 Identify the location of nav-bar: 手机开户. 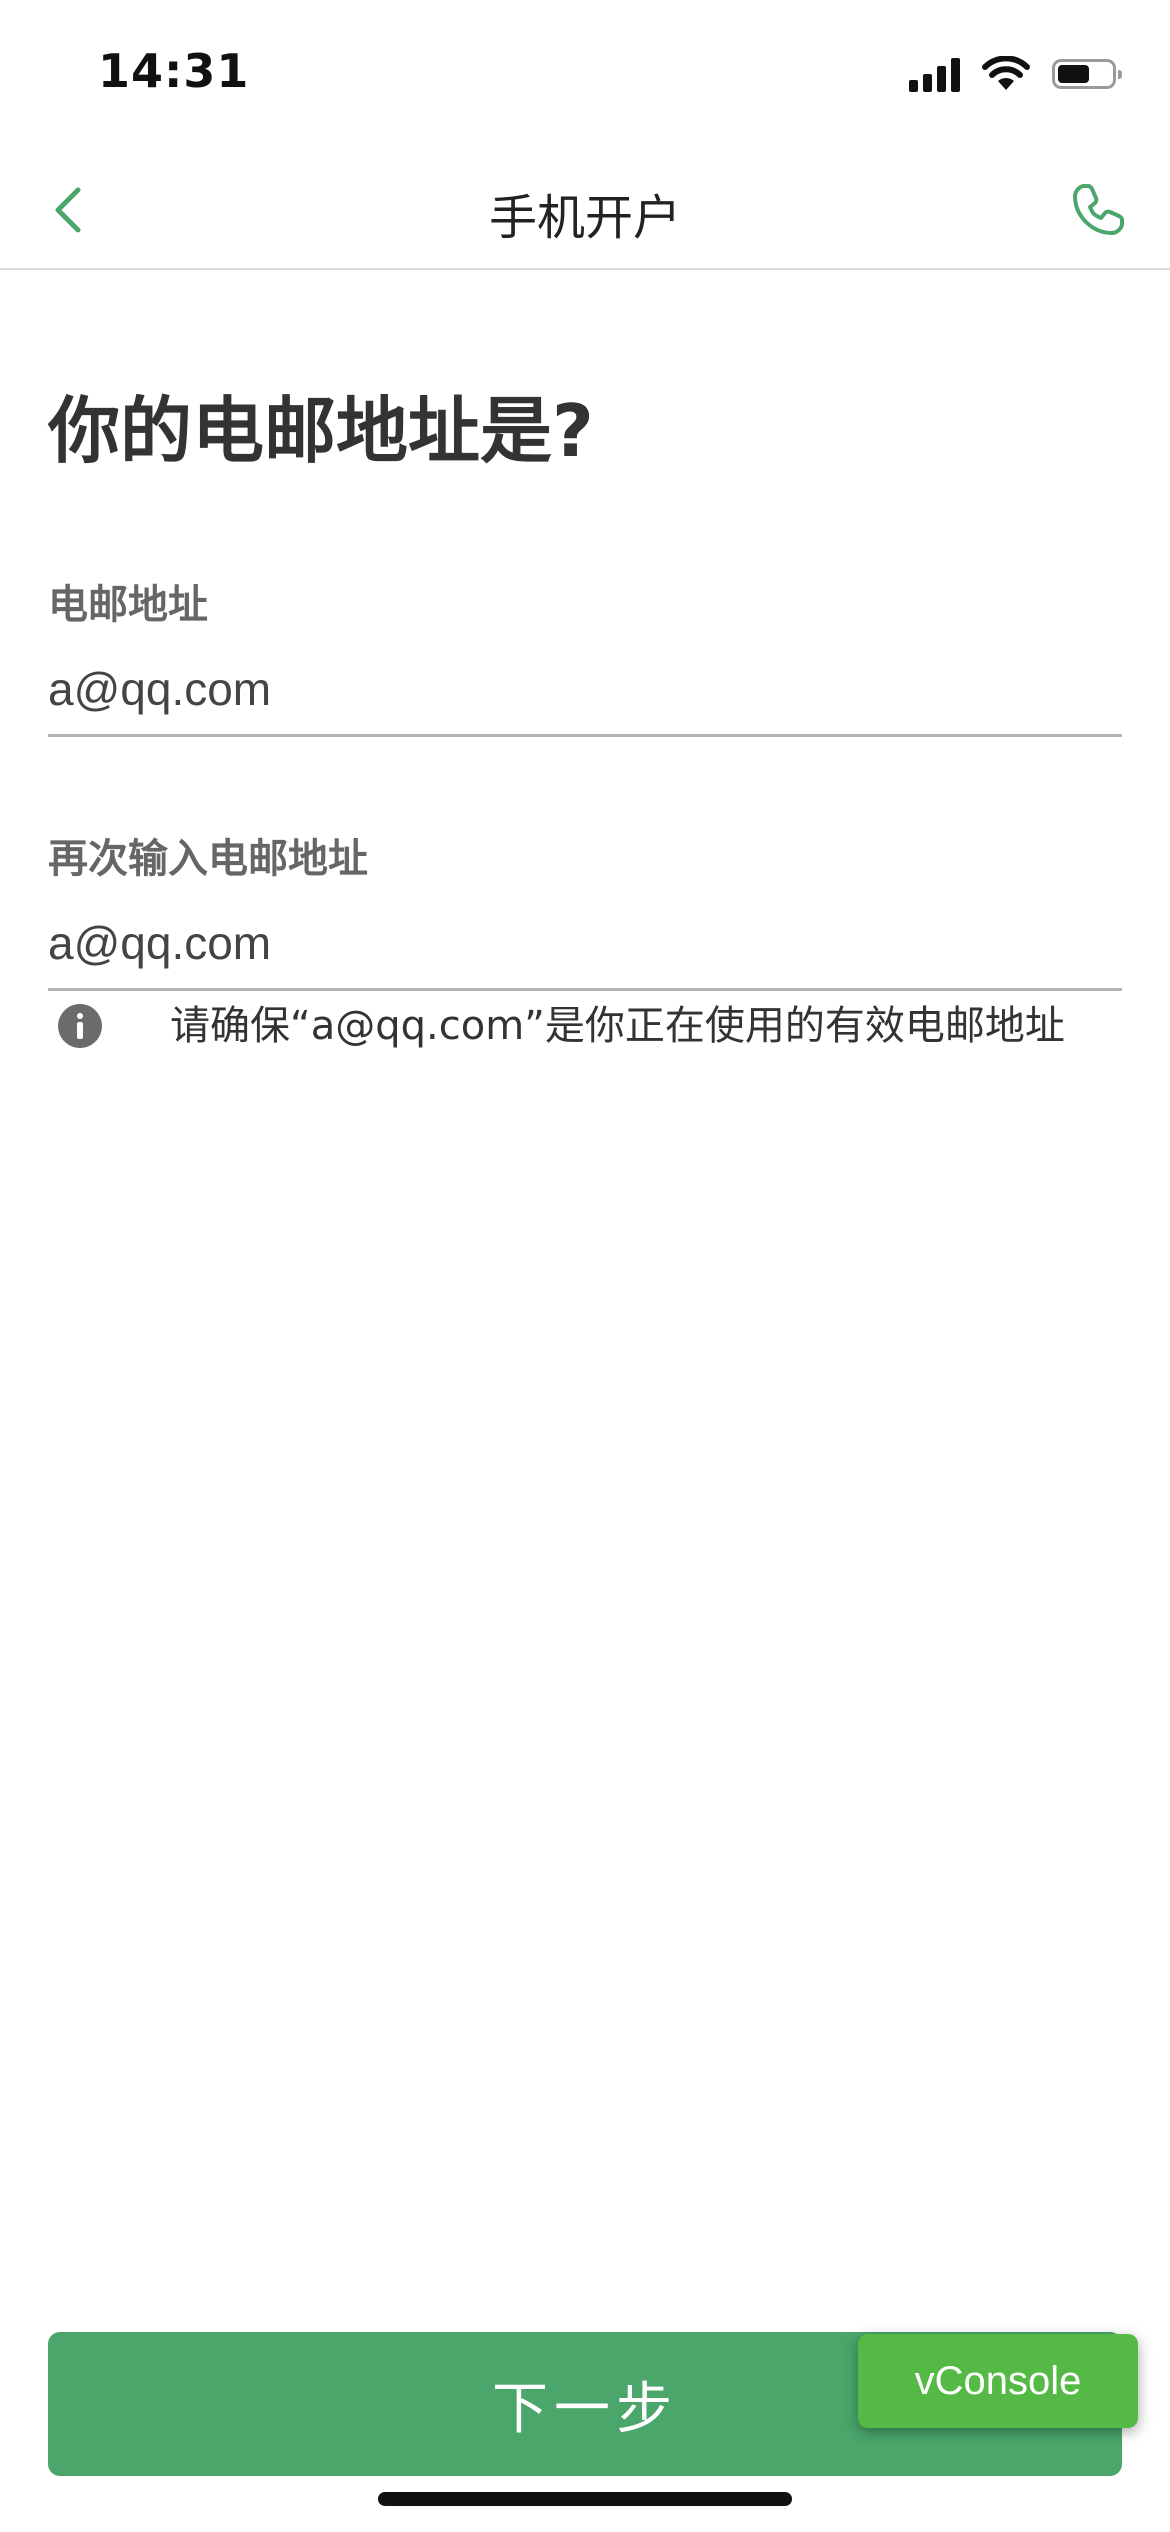
(585, 210).